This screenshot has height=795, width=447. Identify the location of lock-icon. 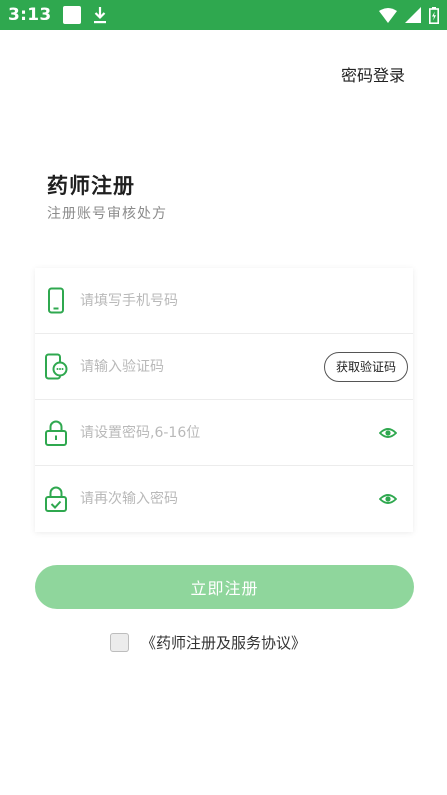
(56, 433).